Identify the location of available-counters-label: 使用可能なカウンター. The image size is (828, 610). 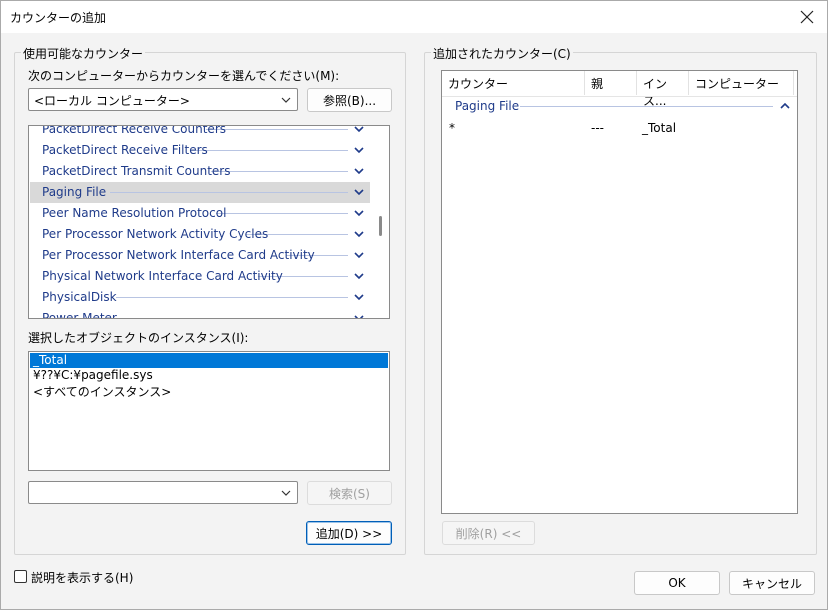
(83, 53).